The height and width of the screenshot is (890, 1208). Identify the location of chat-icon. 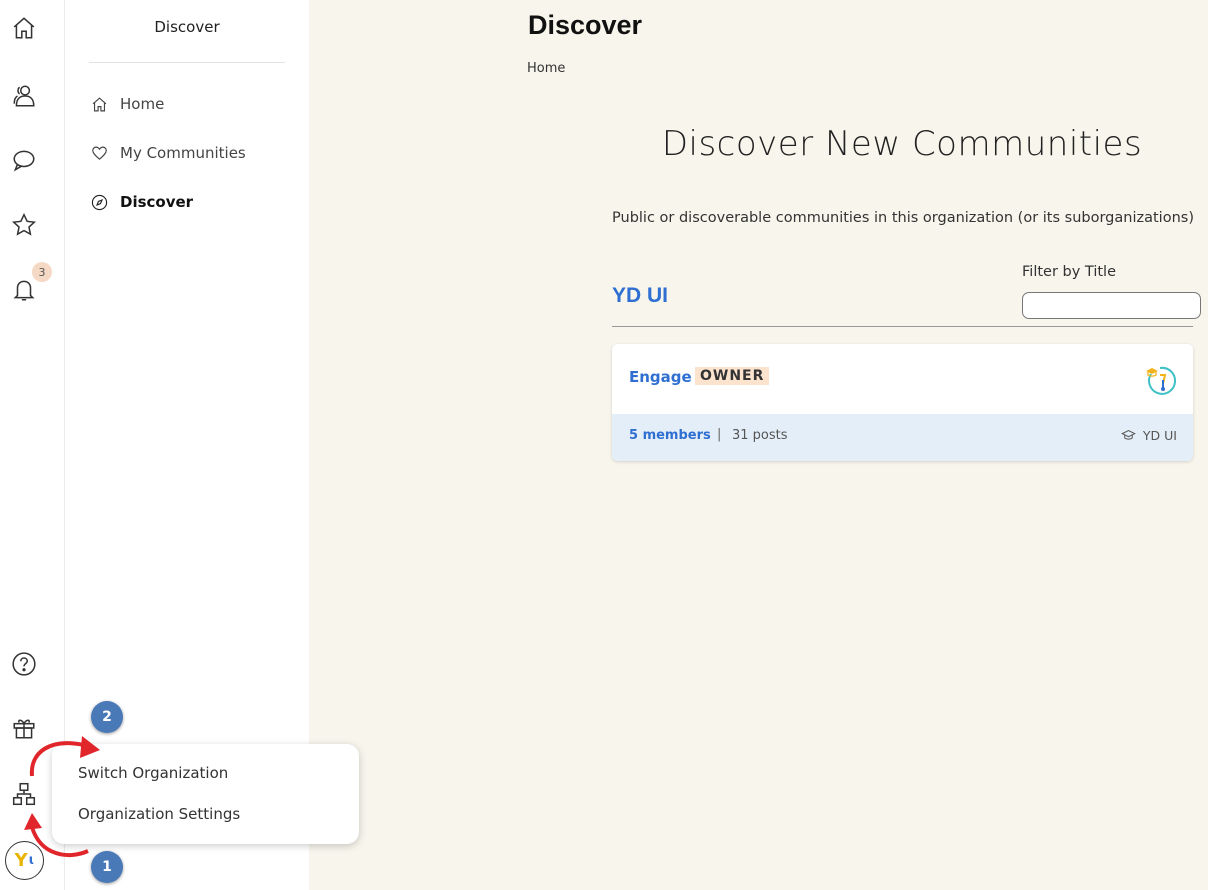
(24, 160).